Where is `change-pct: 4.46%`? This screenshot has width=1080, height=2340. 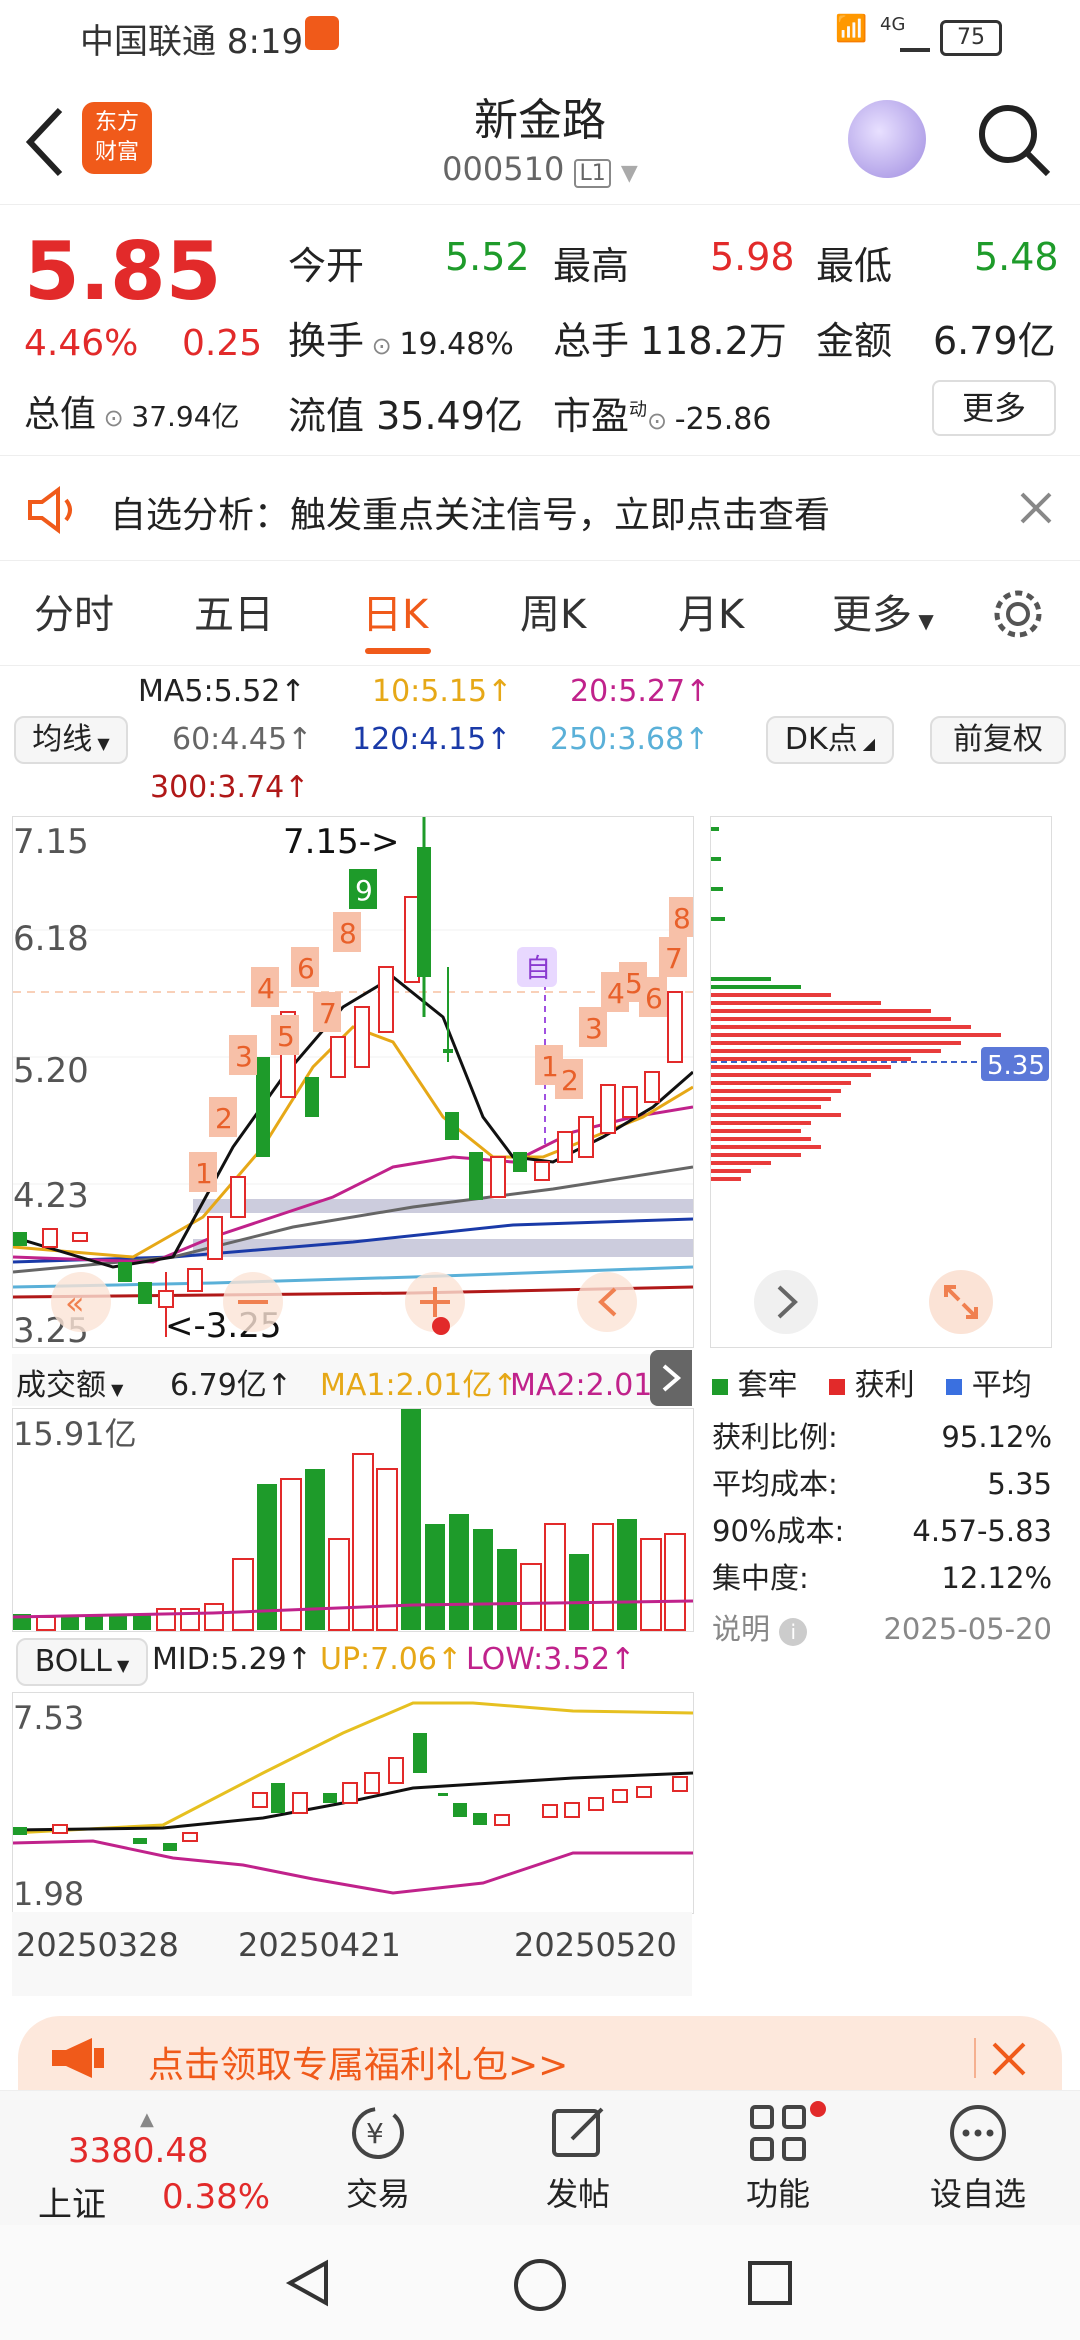 change-pct: 4.46% is located at coordinates (81, 343).